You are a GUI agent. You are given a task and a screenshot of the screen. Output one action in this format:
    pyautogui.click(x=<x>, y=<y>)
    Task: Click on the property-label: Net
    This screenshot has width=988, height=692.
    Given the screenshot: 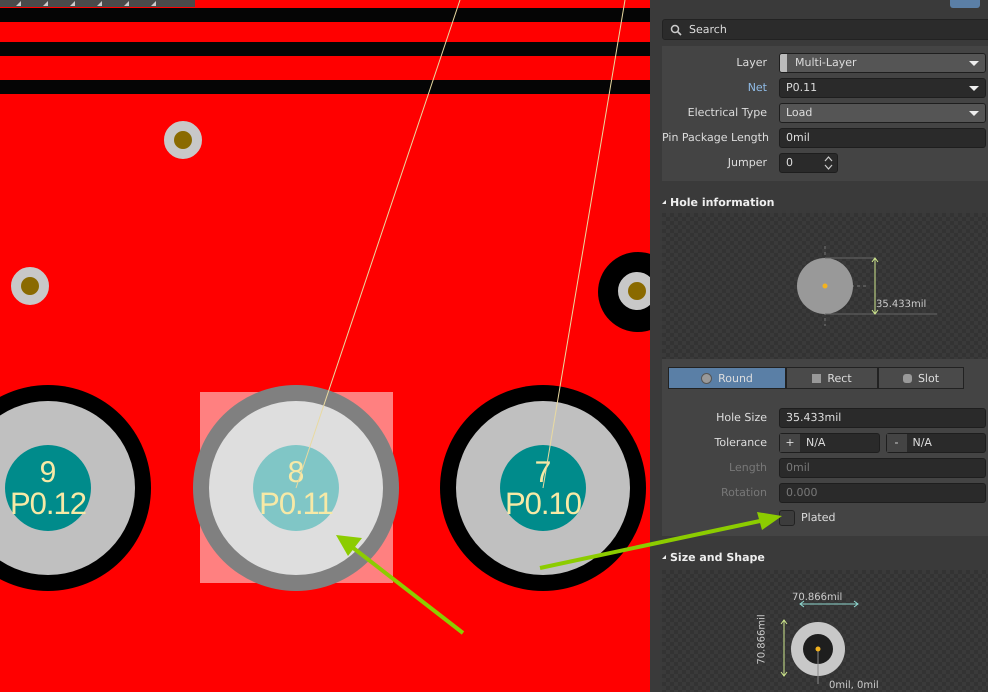 What is the action you would take?
    pyautogui.click(x=756, y=87)
    